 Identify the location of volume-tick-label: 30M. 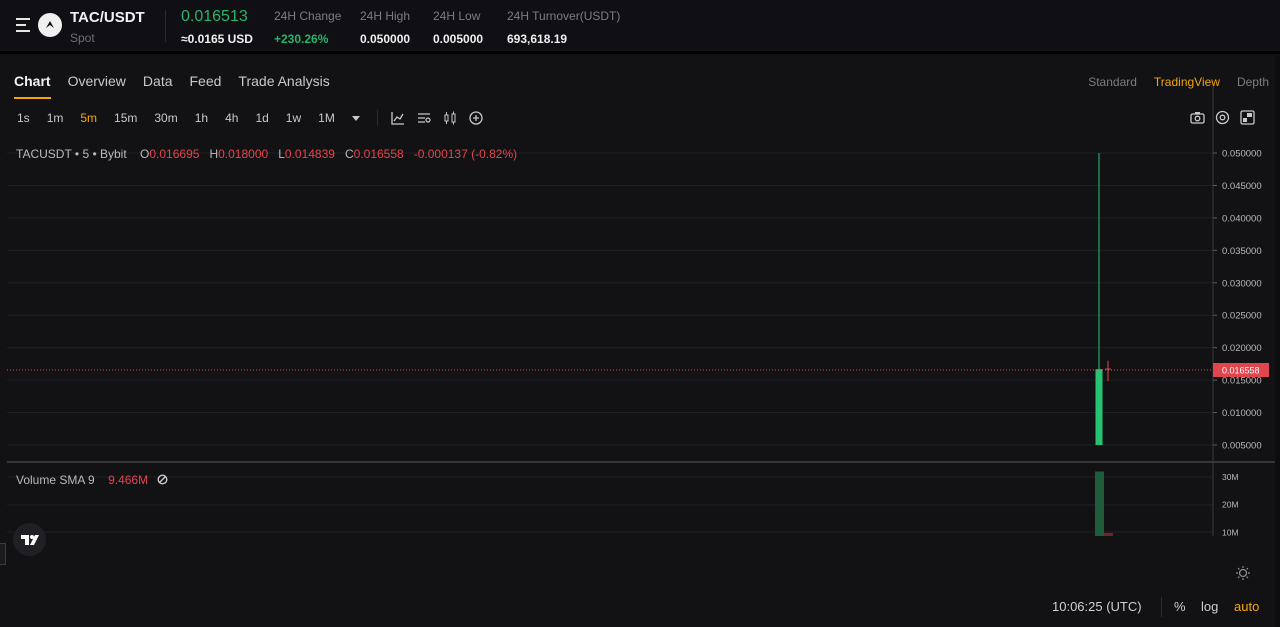
(1230, 477).